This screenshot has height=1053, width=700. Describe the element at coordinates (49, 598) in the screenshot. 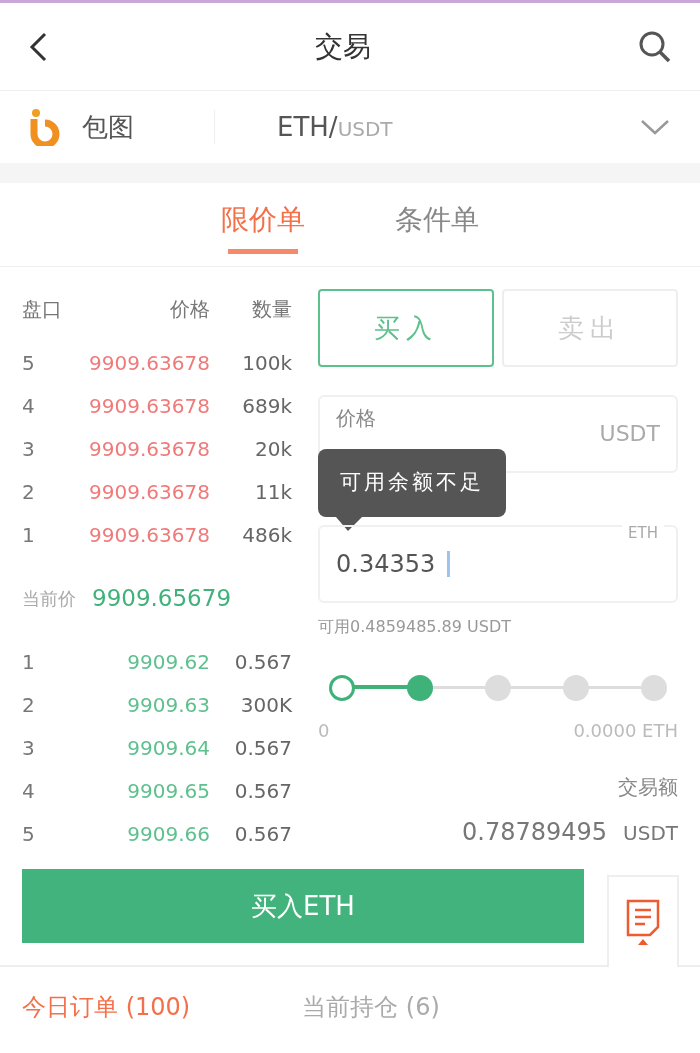

I see `current-price-label: 当前价` at that location.